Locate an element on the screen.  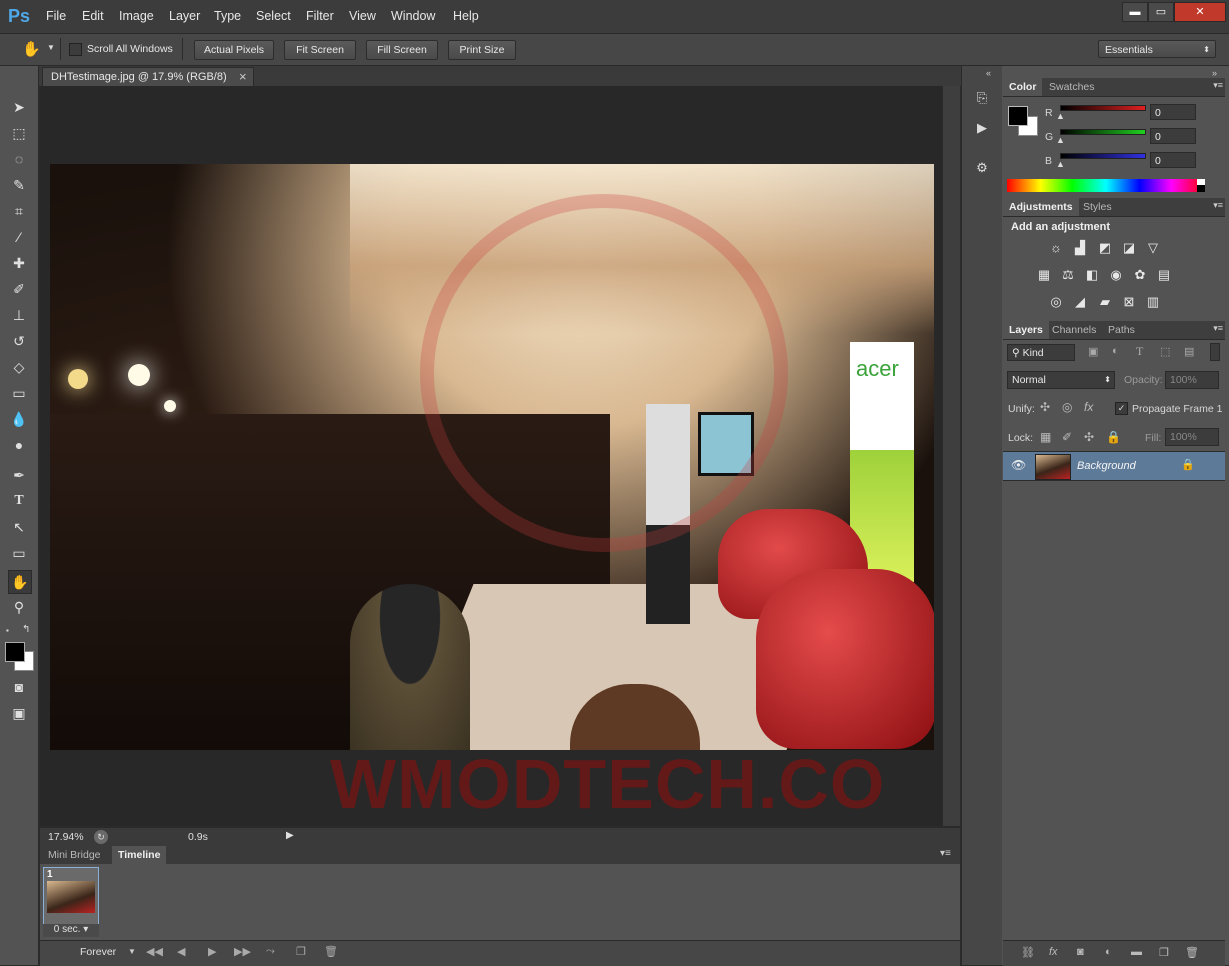
exposure-icon: ◪ is located at coordinates (1129, 248).